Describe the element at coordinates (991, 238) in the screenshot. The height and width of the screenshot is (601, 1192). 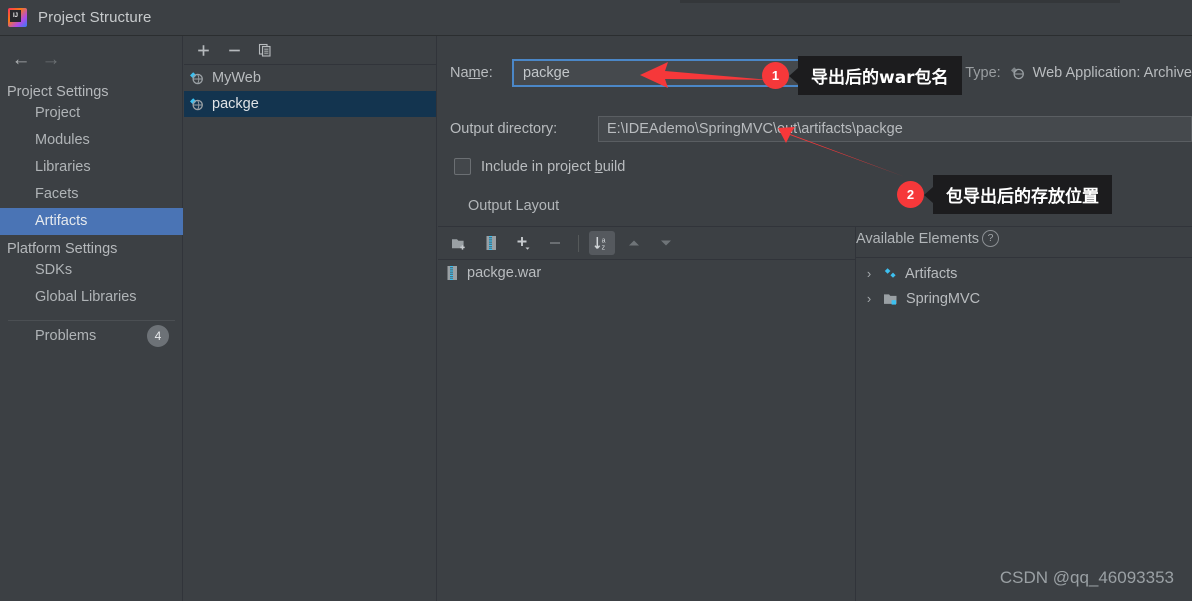
I see `question-mark-icon: ?` at that location.